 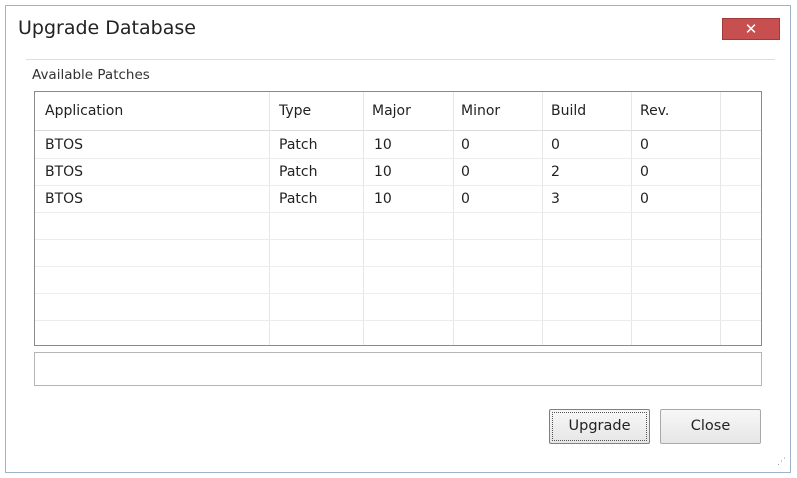 What do you see at coordinates (555, 172) in the screenshot?
I see `table-row-cell: 2` at bounding box center [555, 172].